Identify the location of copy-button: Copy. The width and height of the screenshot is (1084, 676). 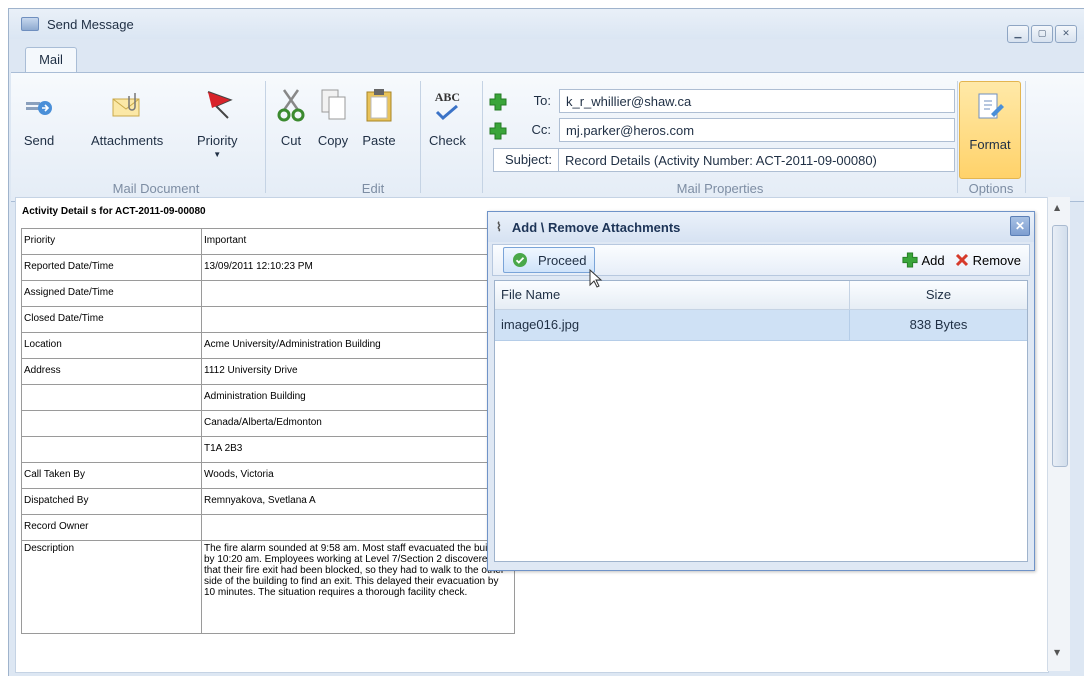
(333, 117).